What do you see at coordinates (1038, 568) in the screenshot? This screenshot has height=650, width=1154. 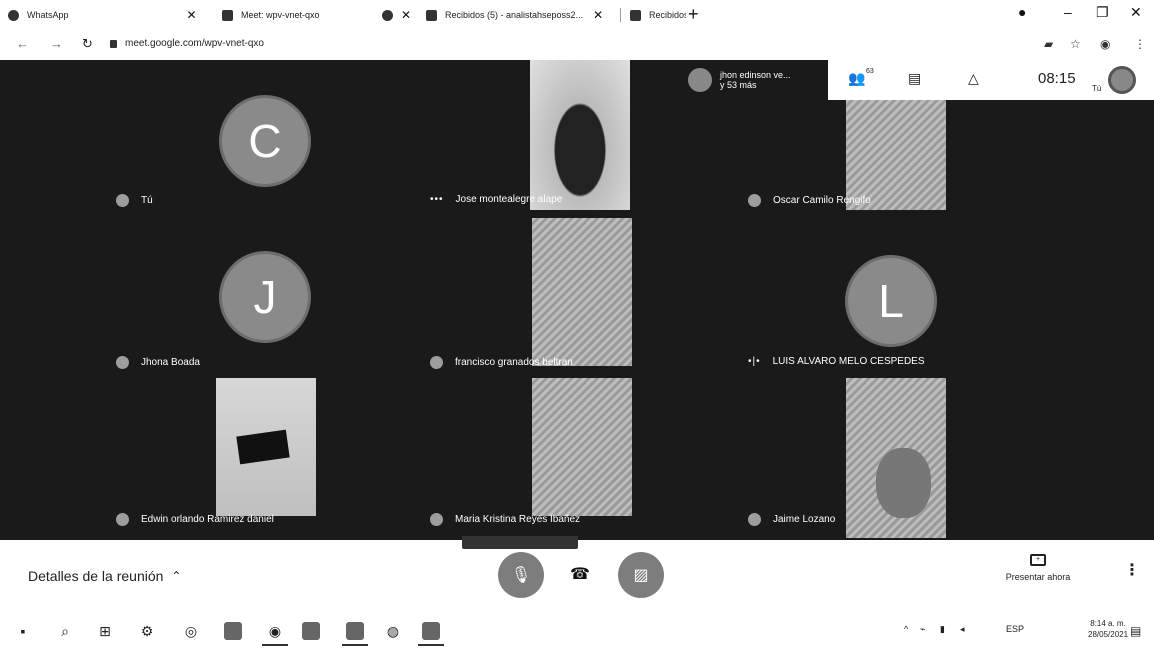 I see `present-now-button: + Presentar ahora` at bounding box center [1038, 568].